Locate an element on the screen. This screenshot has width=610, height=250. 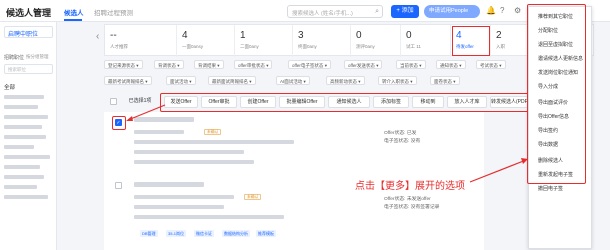
right-rail is located at coordinates (603, 136).